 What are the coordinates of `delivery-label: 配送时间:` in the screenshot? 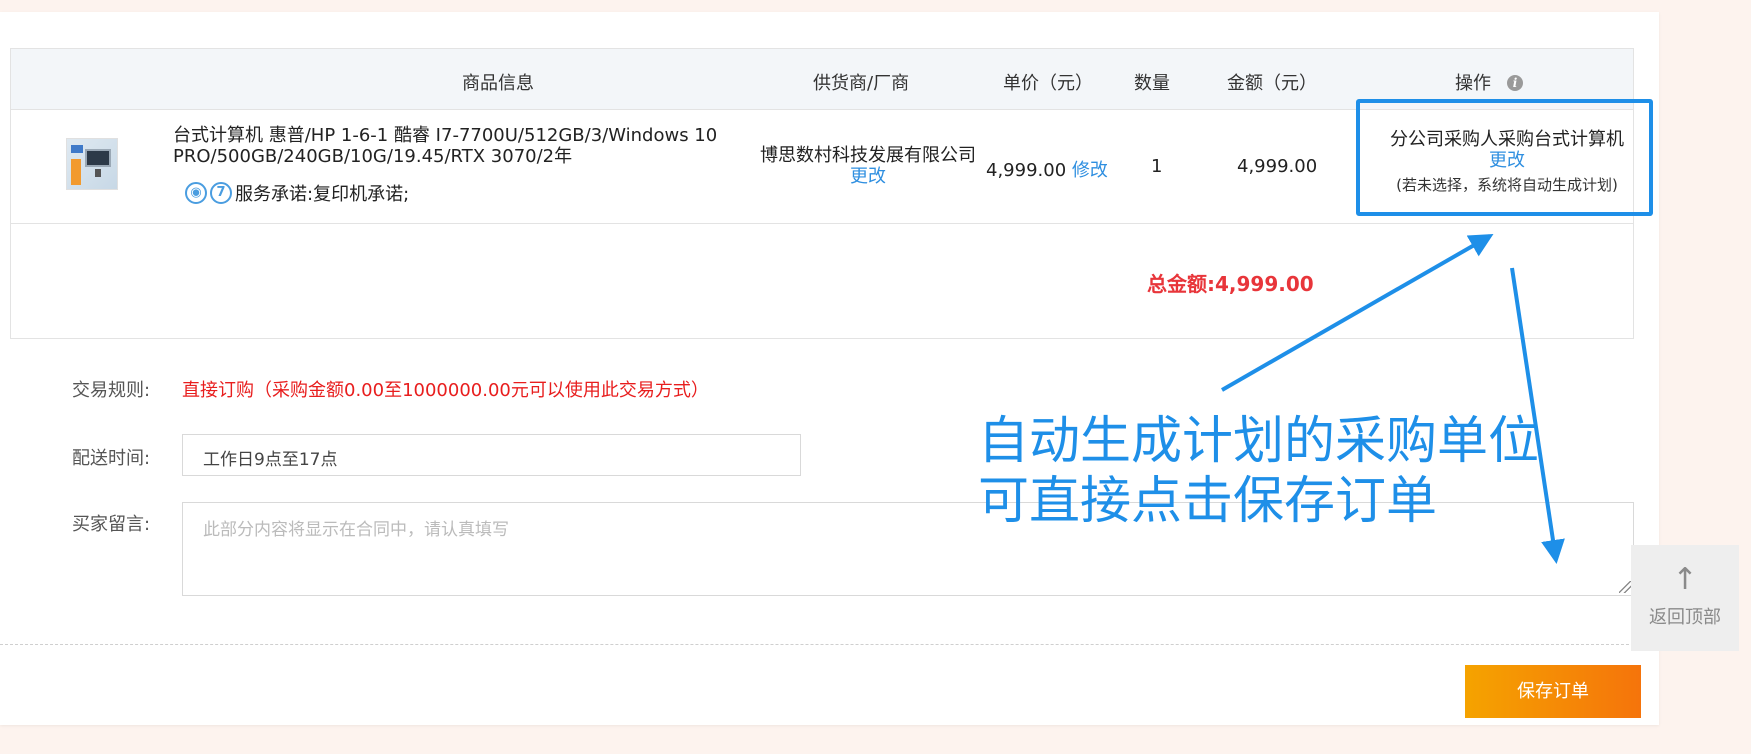 It's located at (111, 458).